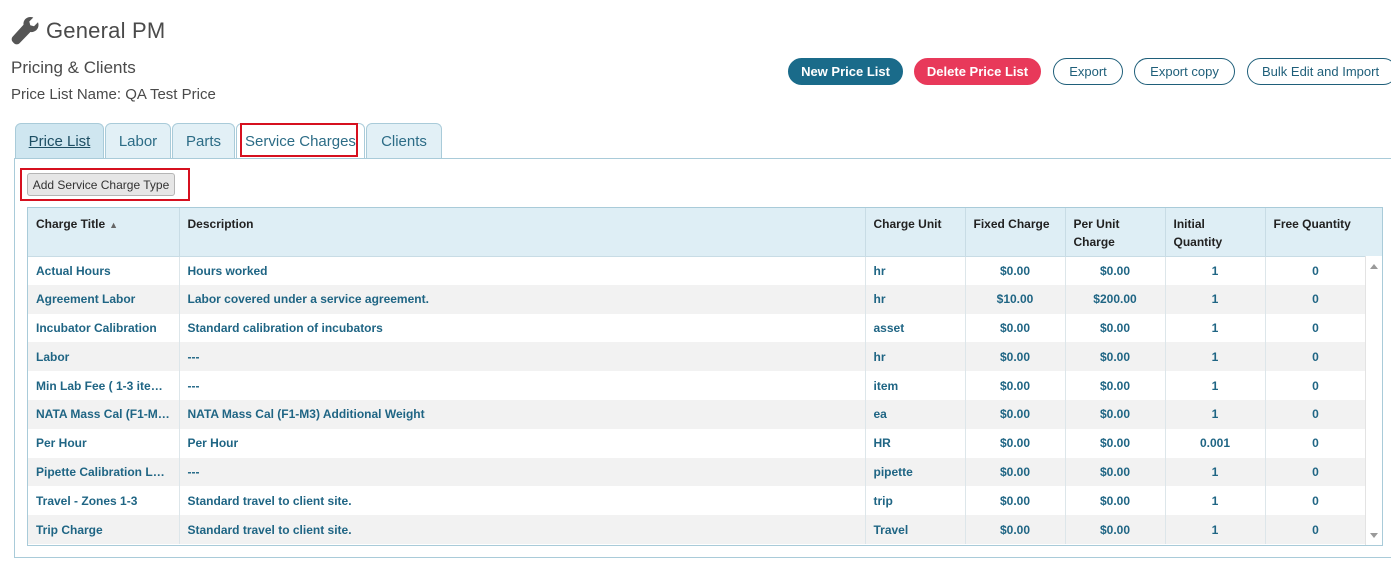 The height and width of the screenshot is (570, 1391). What do you see at coordinates (1015, 232) in the screenshot?
I see `column-header-fixed-charge: Fixed Charge` at bounding box center [1015, 232].